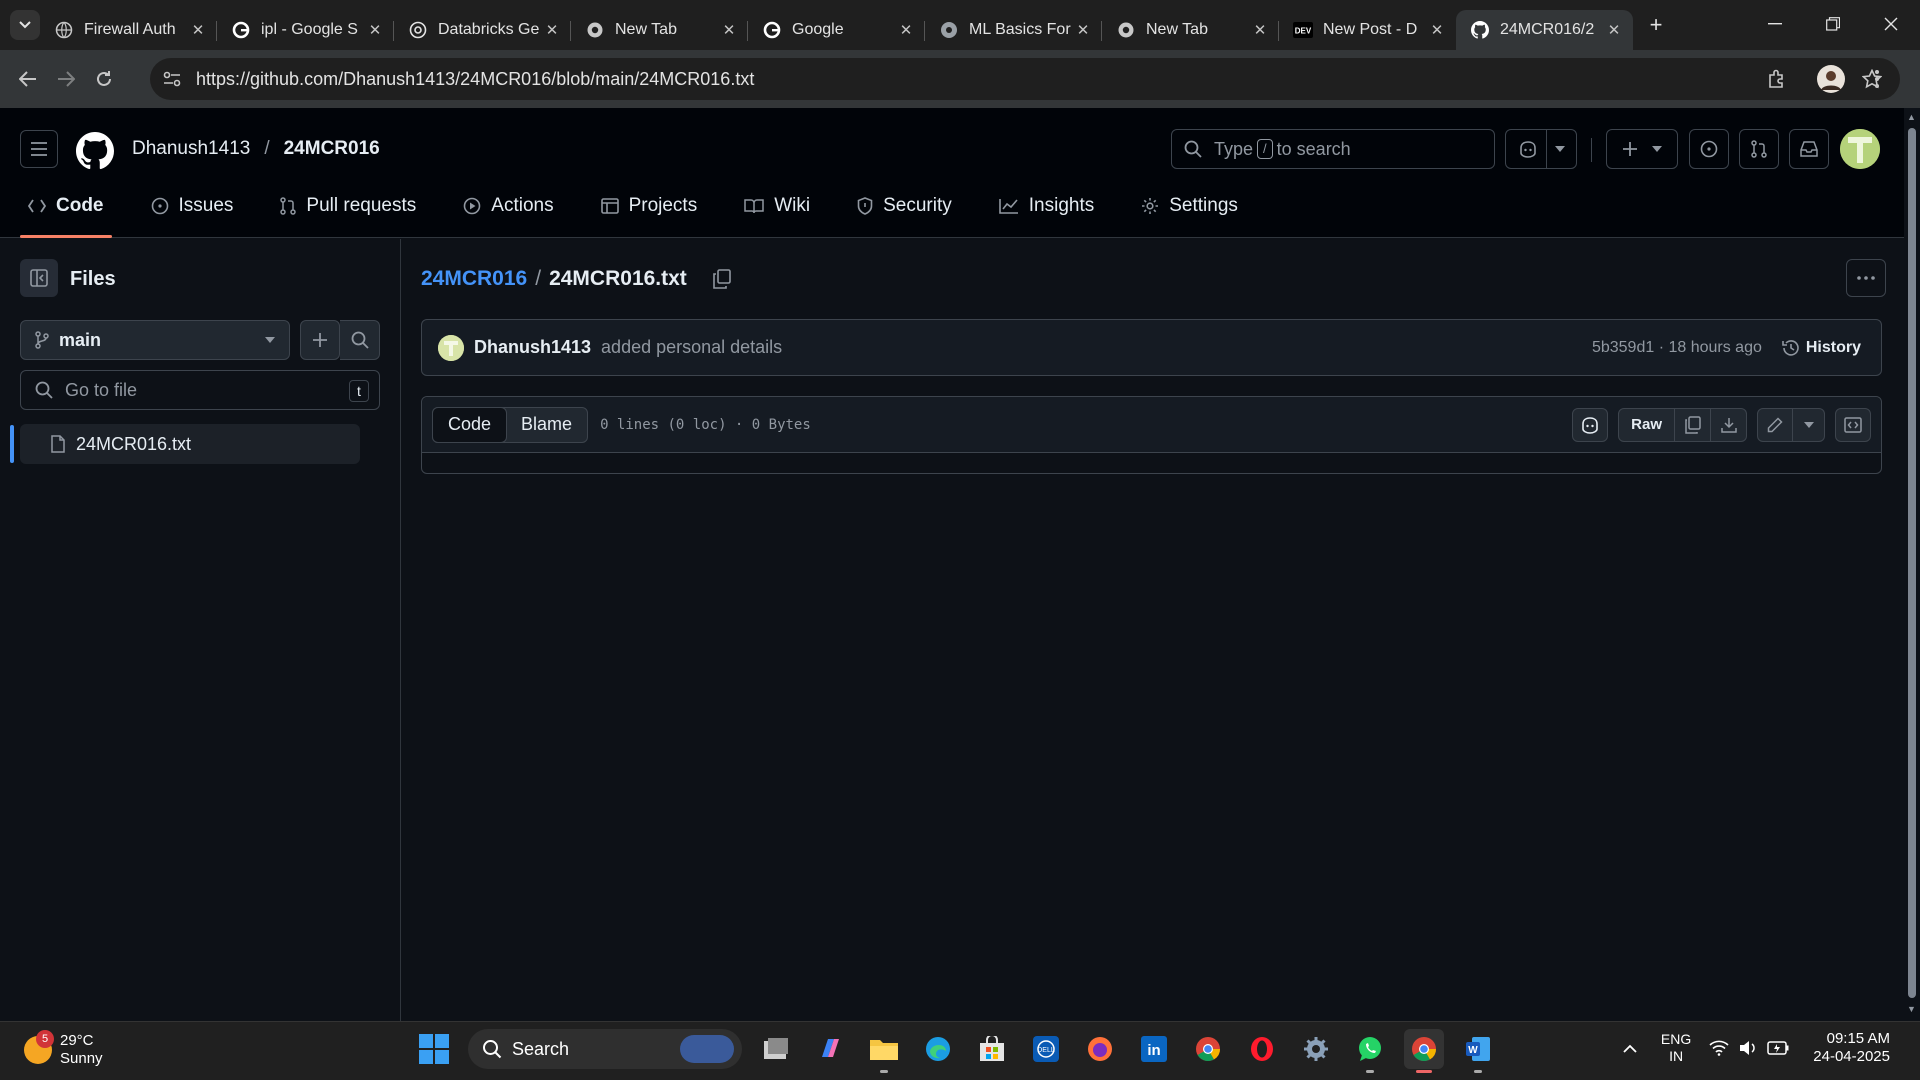 This screenshot has width=1920, height=1080. Describe the element at coordinates (320, 340) in the screenshot. I see `add-file-button` at that location.